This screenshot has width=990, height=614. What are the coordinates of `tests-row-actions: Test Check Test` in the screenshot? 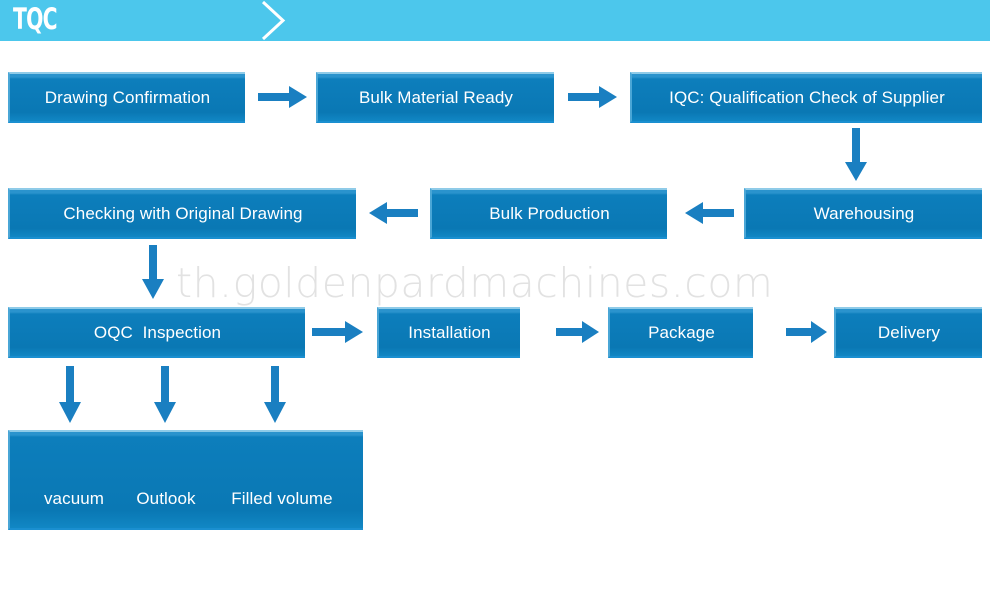 It's located at (186, 573).